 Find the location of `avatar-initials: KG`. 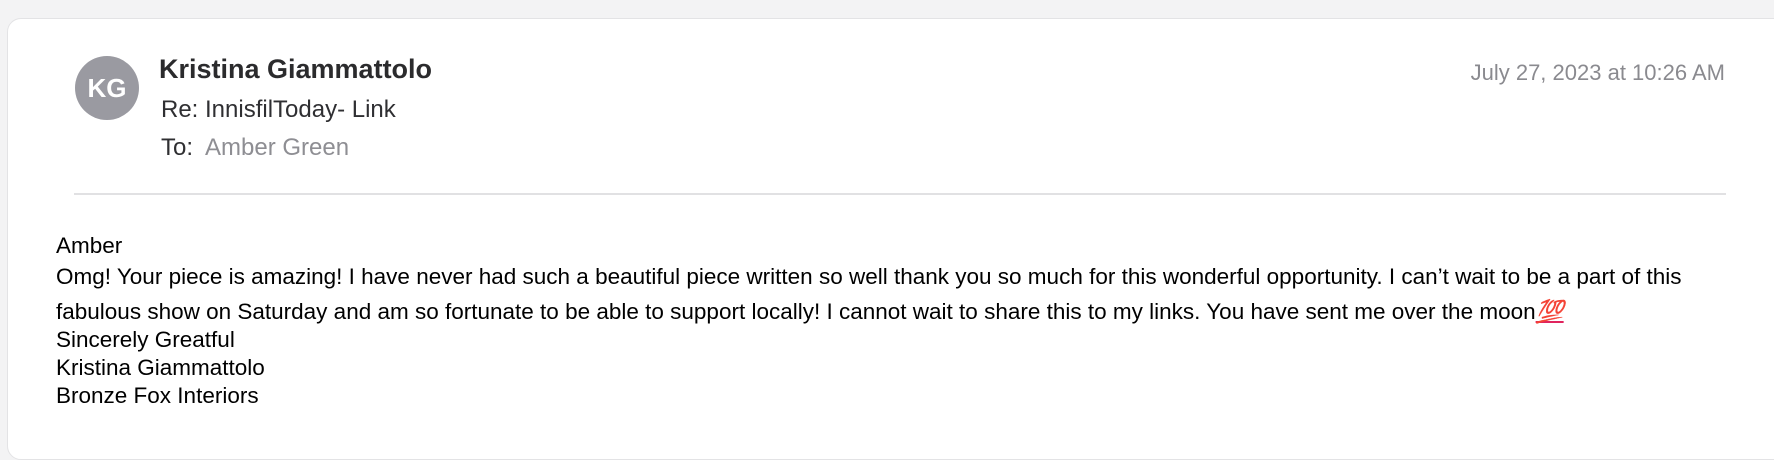

avatar-initials: KG is located at coordinates (107, 87).